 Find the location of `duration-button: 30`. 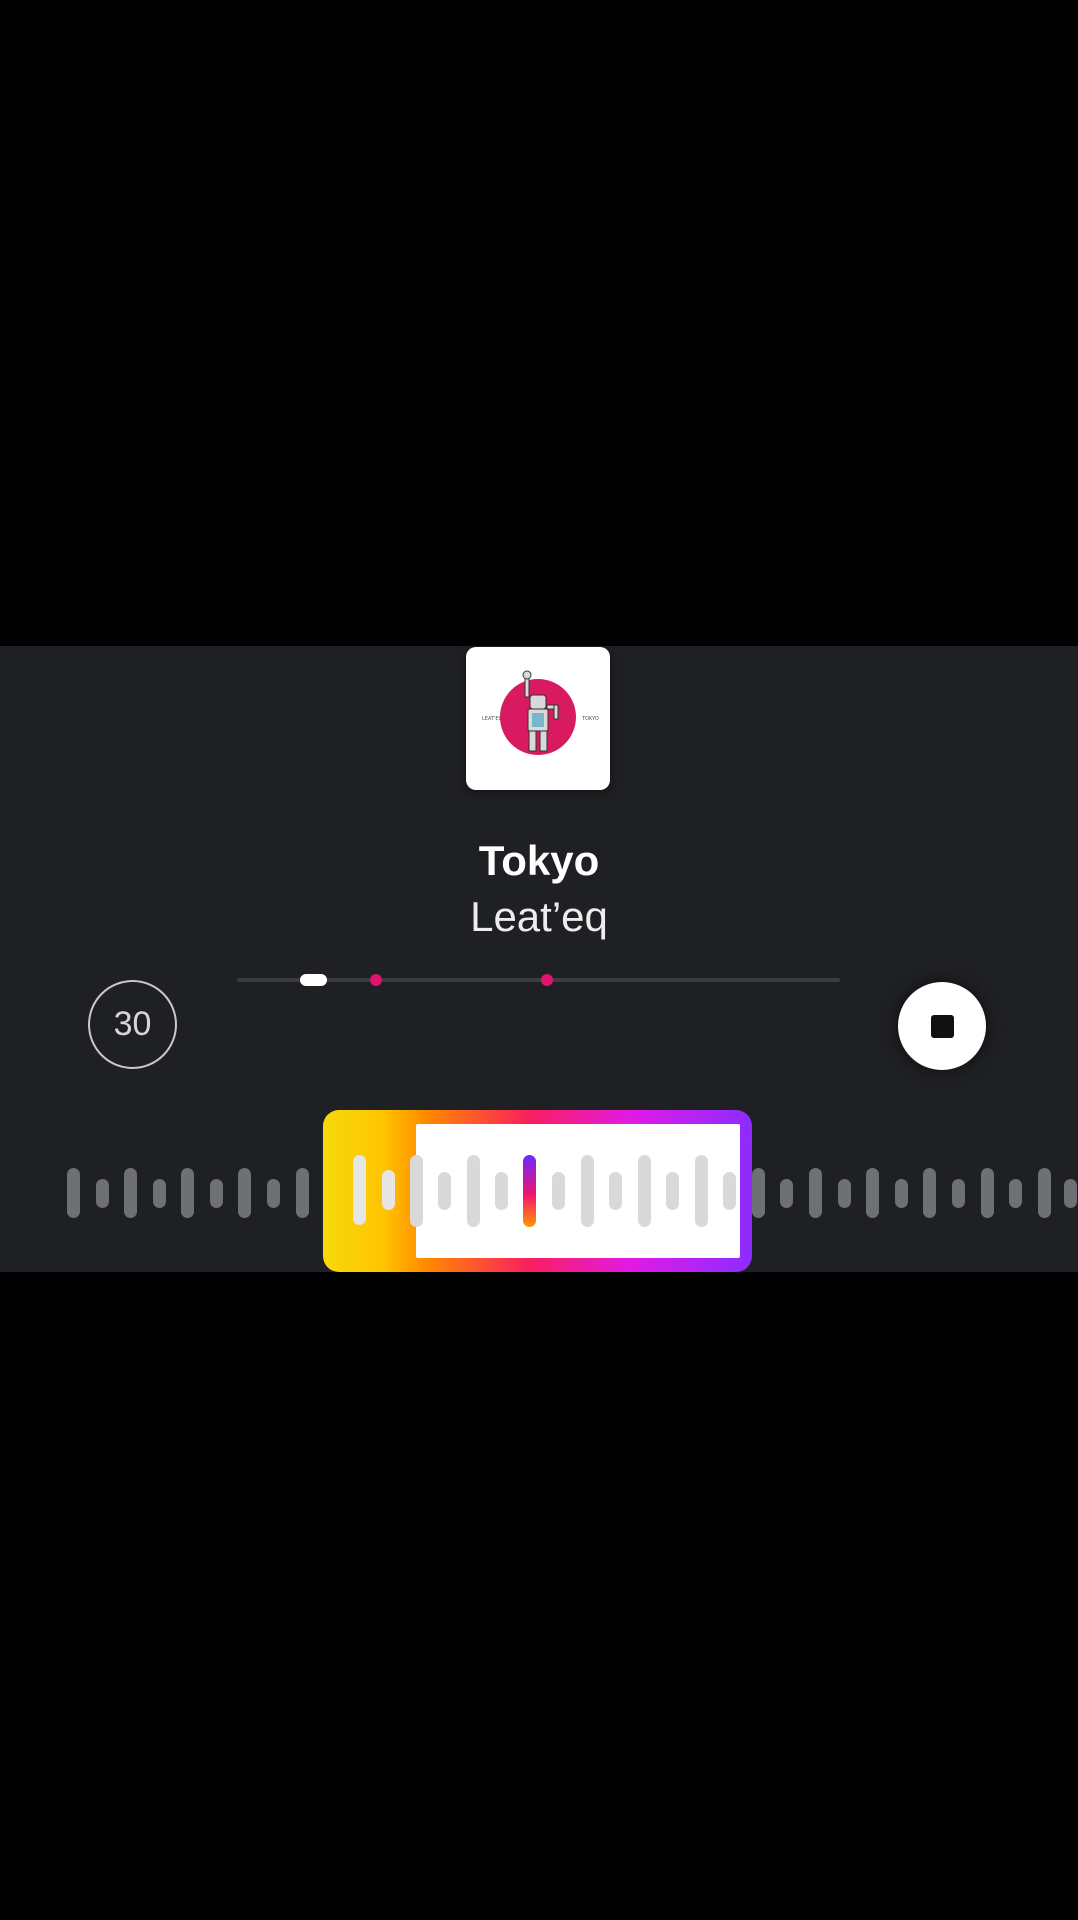

duration-button: 30 is located at coordinates (132, 1024).